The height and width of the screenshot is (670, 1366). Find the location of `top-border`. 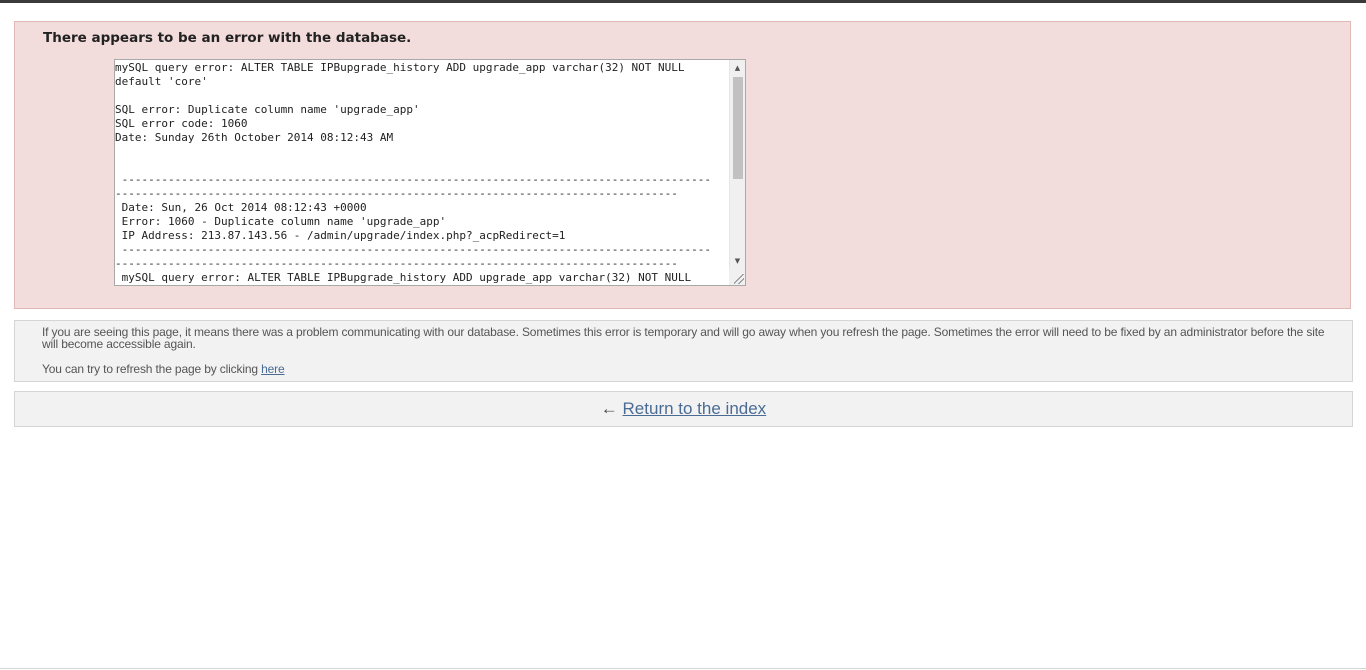

top-border is located at coordinates (683, 1).